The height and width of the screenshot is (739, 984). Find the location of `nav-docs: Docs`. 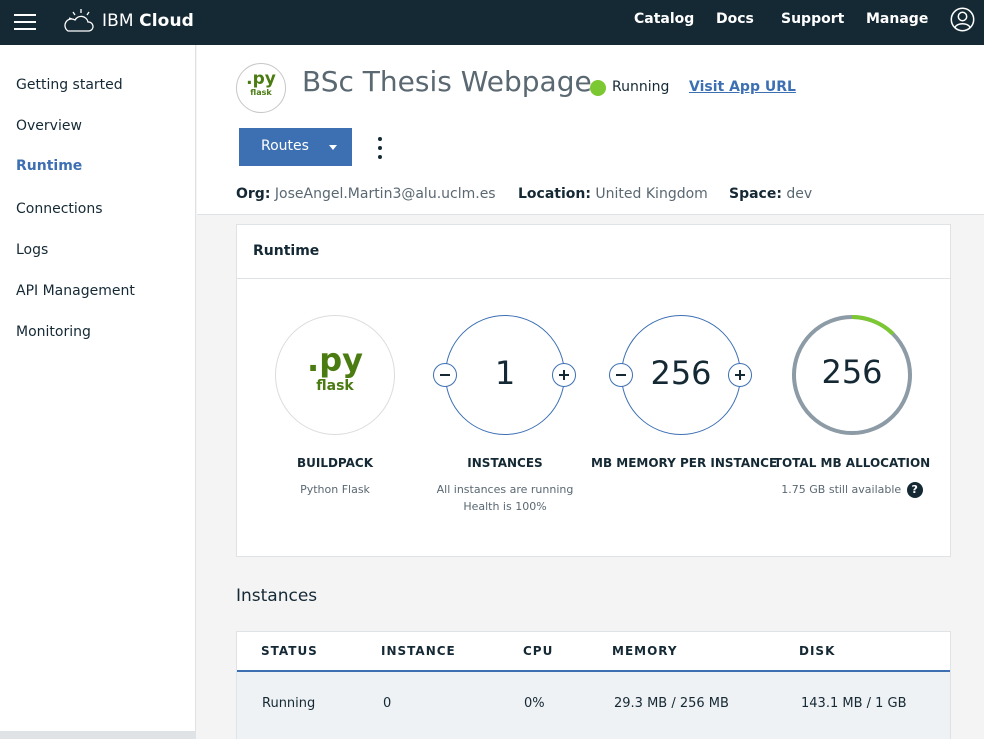

nav-docs: Docs is located at coordinates (735, 22).